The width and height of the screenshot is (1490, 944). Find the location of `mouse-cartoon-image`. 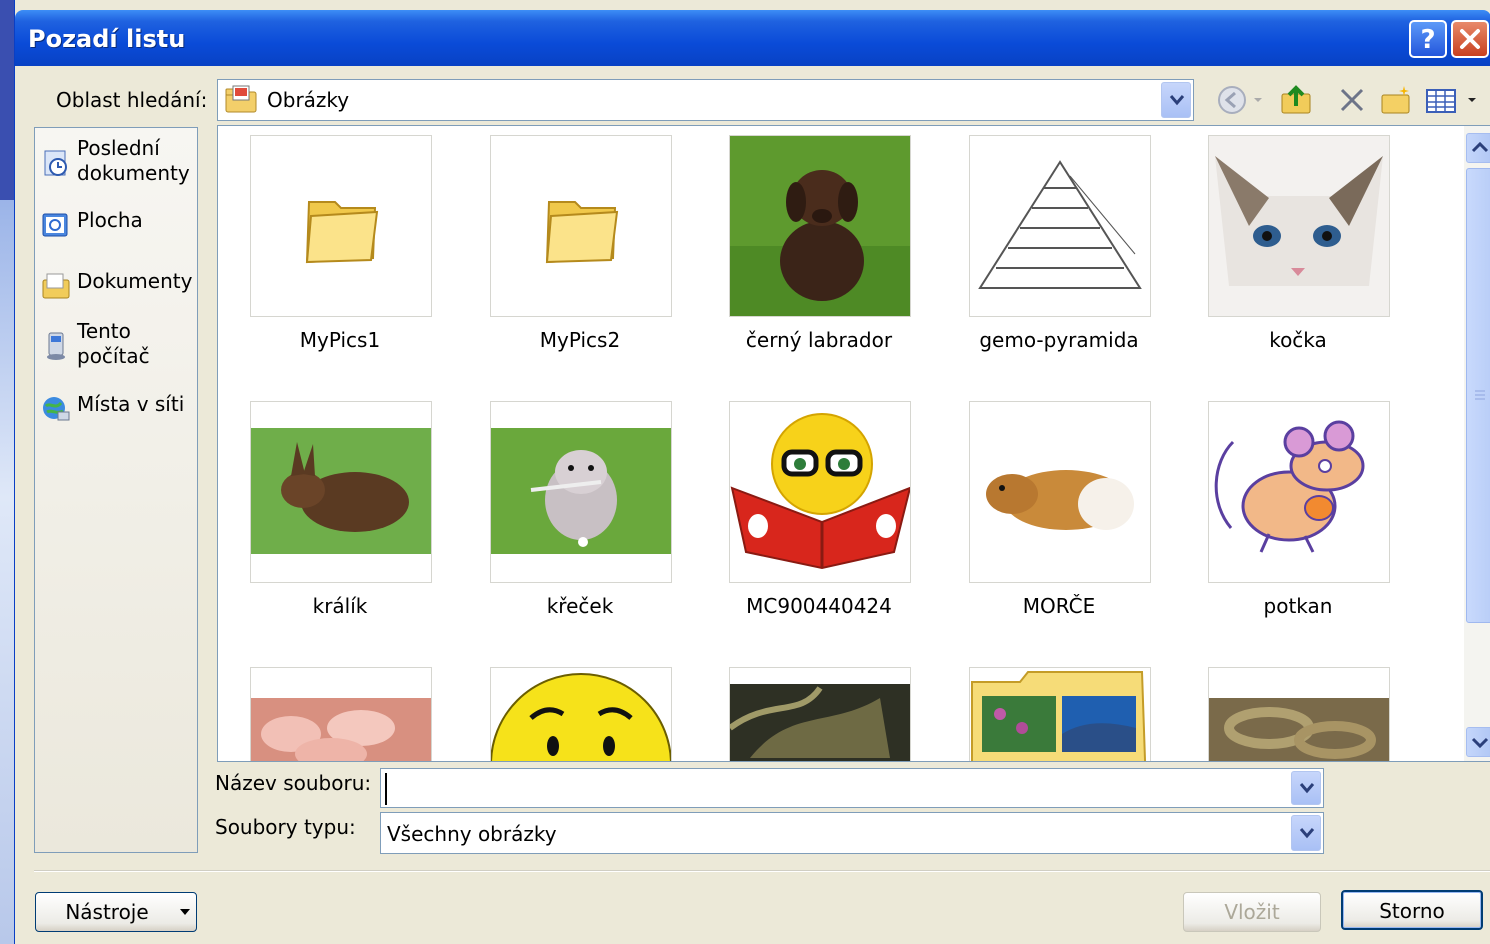

mouse-cartoon-image is located at coordinates (1299, 492).